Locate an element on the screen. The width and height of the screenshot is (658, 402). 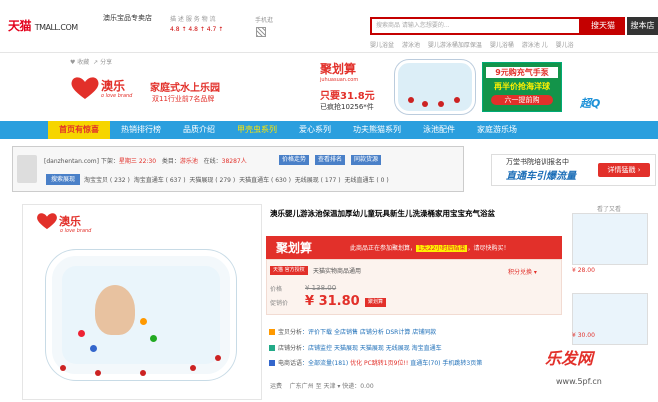
search-store-button: 搜本店 is located at coordinates (642, 26).